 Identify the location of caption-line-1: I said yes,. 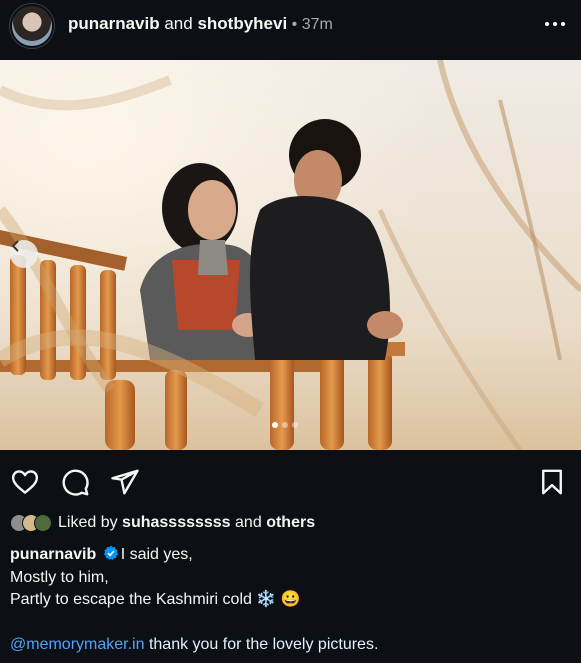
(156, 554).